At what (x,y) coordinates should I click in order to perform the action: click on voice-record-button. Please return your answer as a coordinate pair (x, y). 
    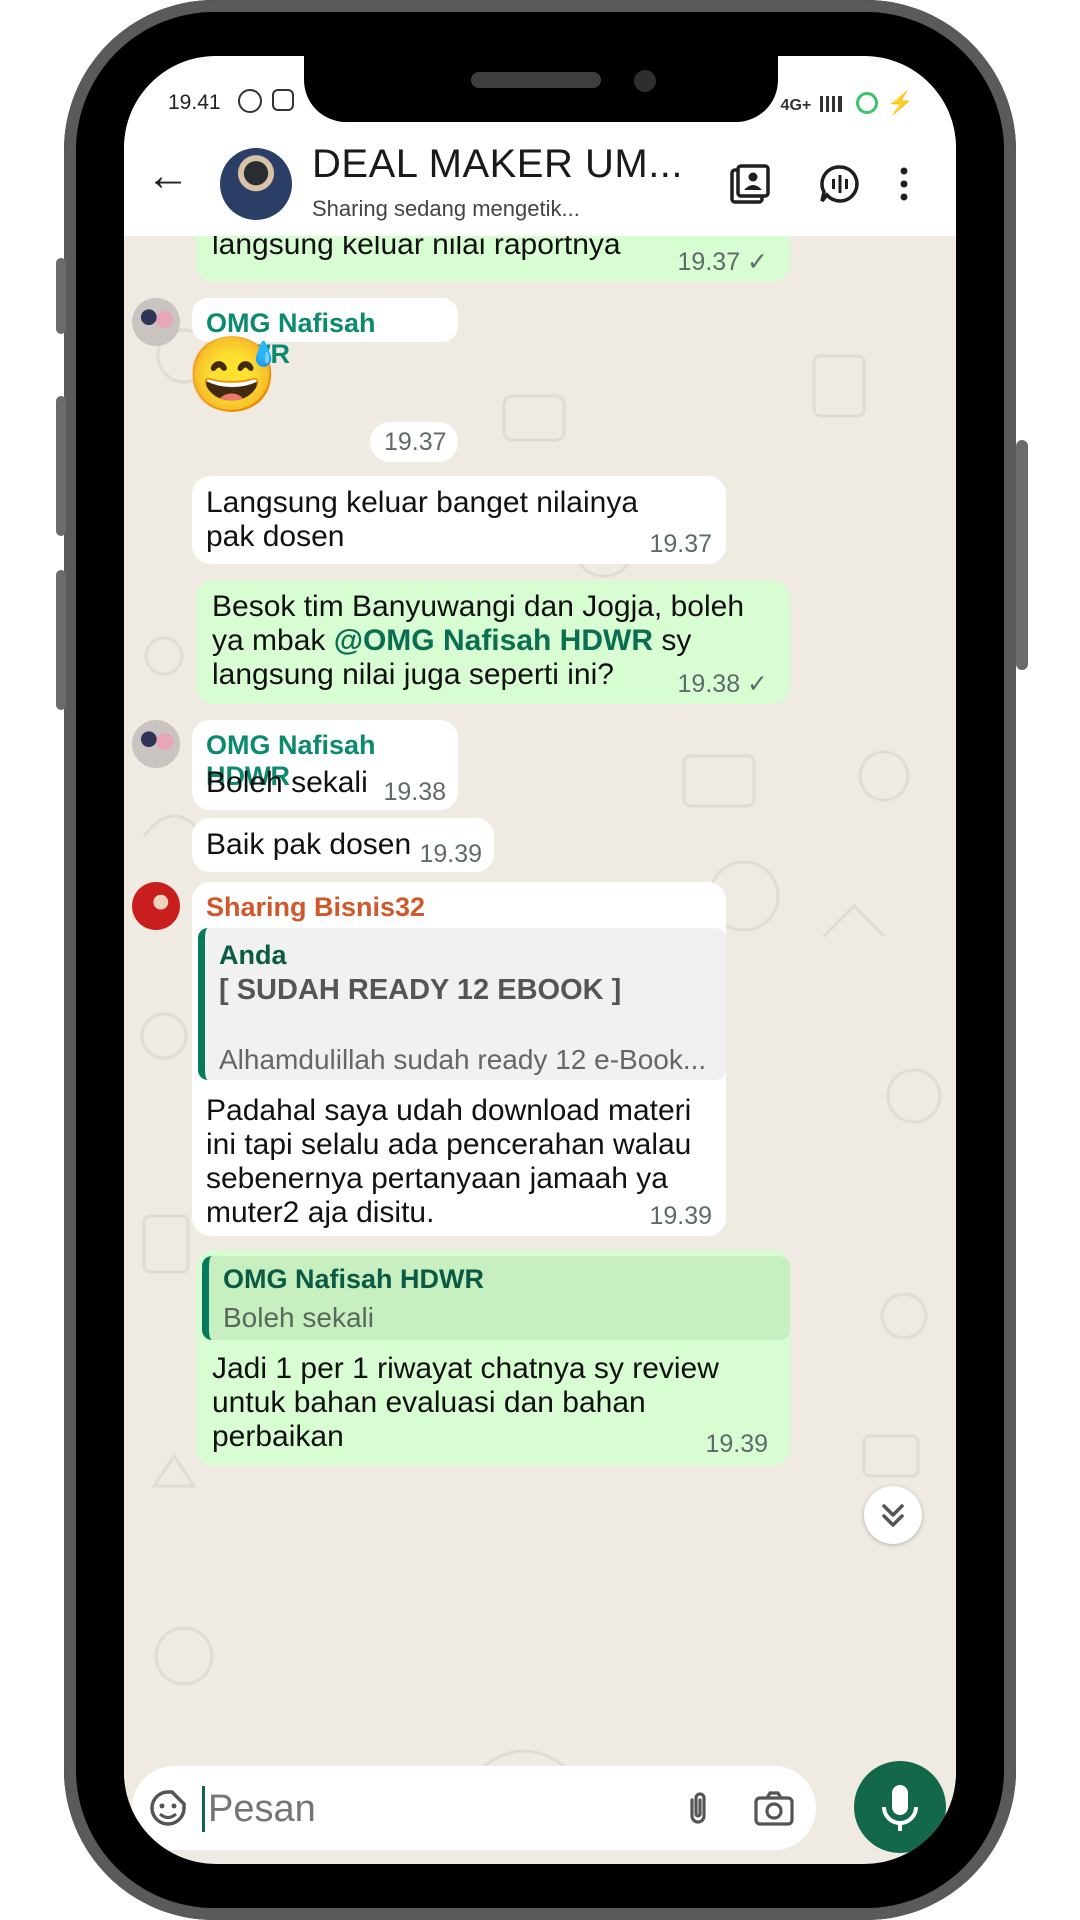
    Looking at the image, I should click on (900, 1807).